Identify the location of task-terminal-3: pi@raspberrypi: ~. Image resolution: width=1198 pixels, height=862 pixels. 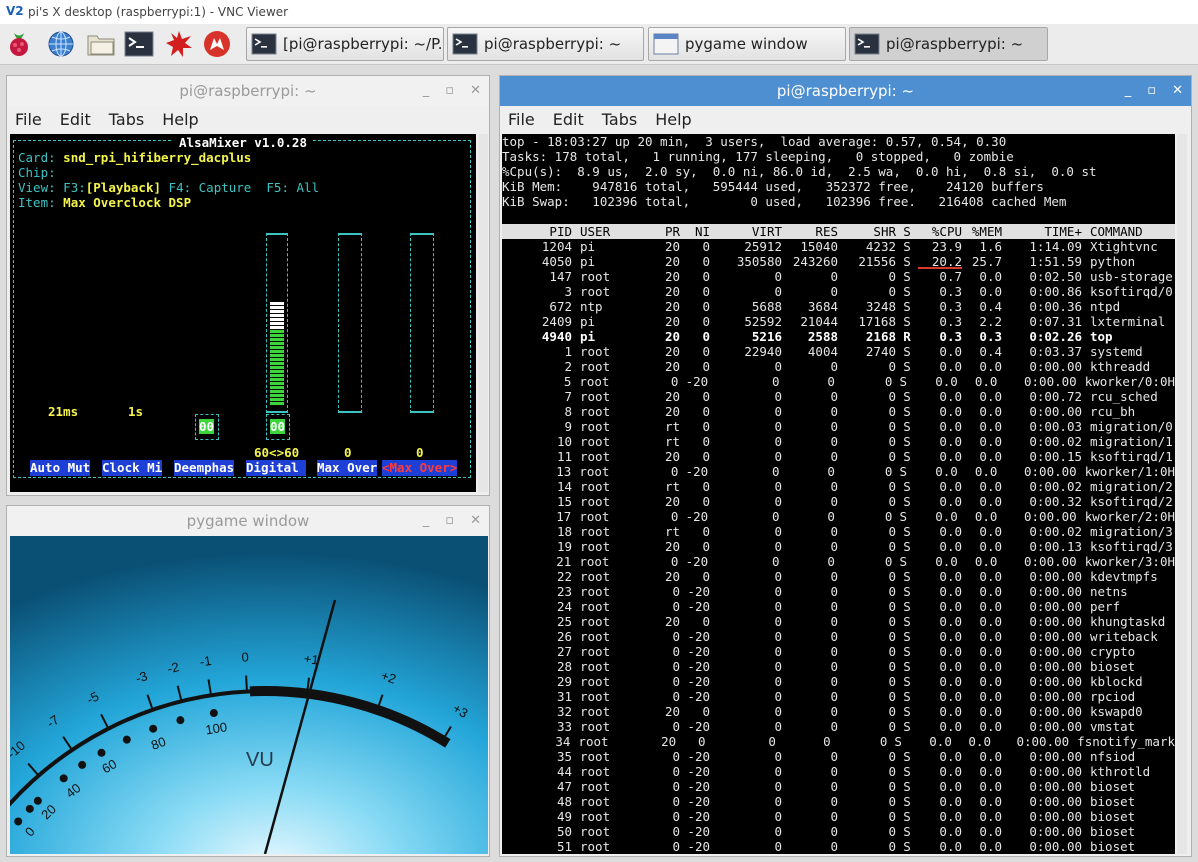
(948, 44).